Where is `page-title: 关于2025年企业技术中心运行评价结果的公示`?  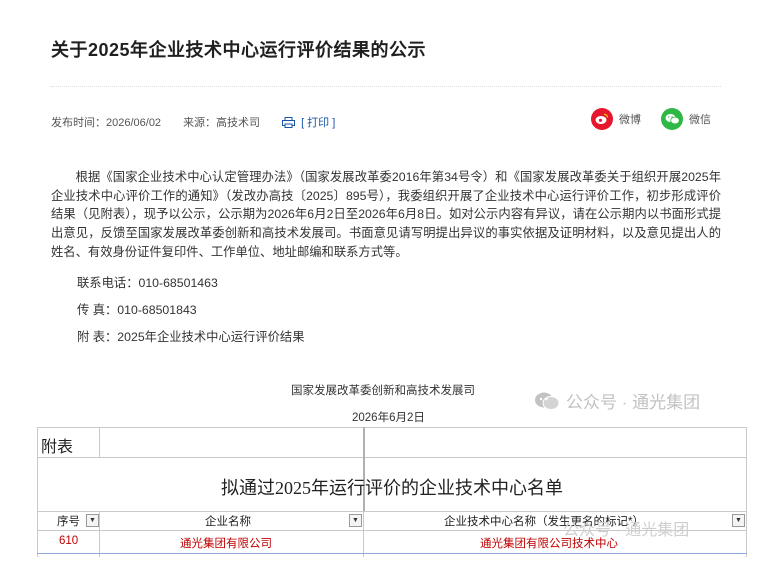
page-title: 关于2025年企业技术中心运行评价结果的公示 is located at coordinates (239, 50).